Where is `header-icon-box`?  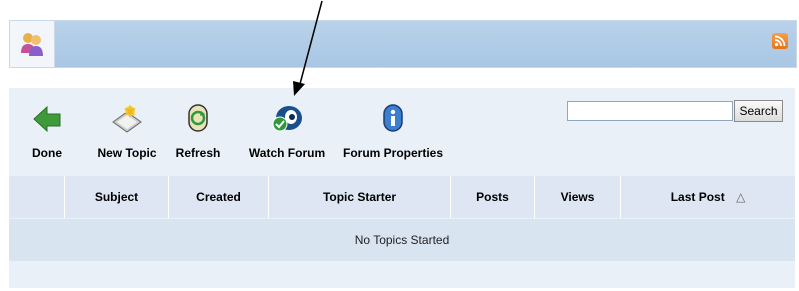 header-icon-box is located at coordinates (32, 44).